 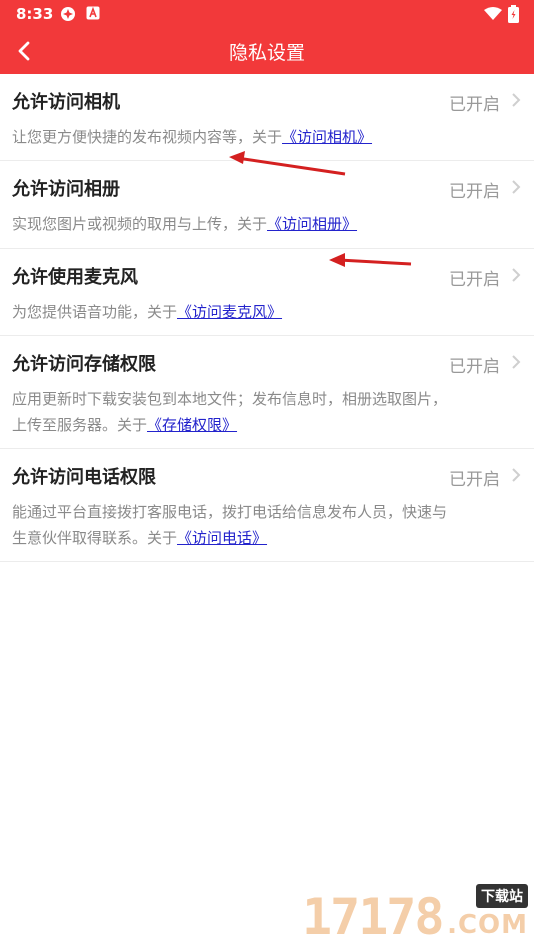 I want to click on microphone-policy-link: 《访问麦克风》, so click(x=229, y=312).